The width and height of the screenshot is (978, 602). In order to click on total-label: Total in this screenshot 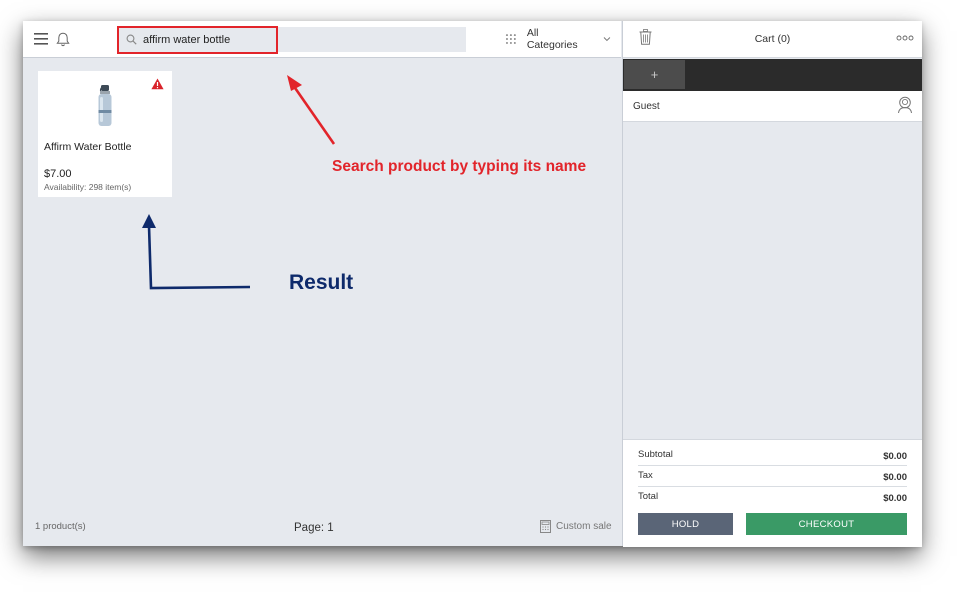, I will do `click(648, 496)`.